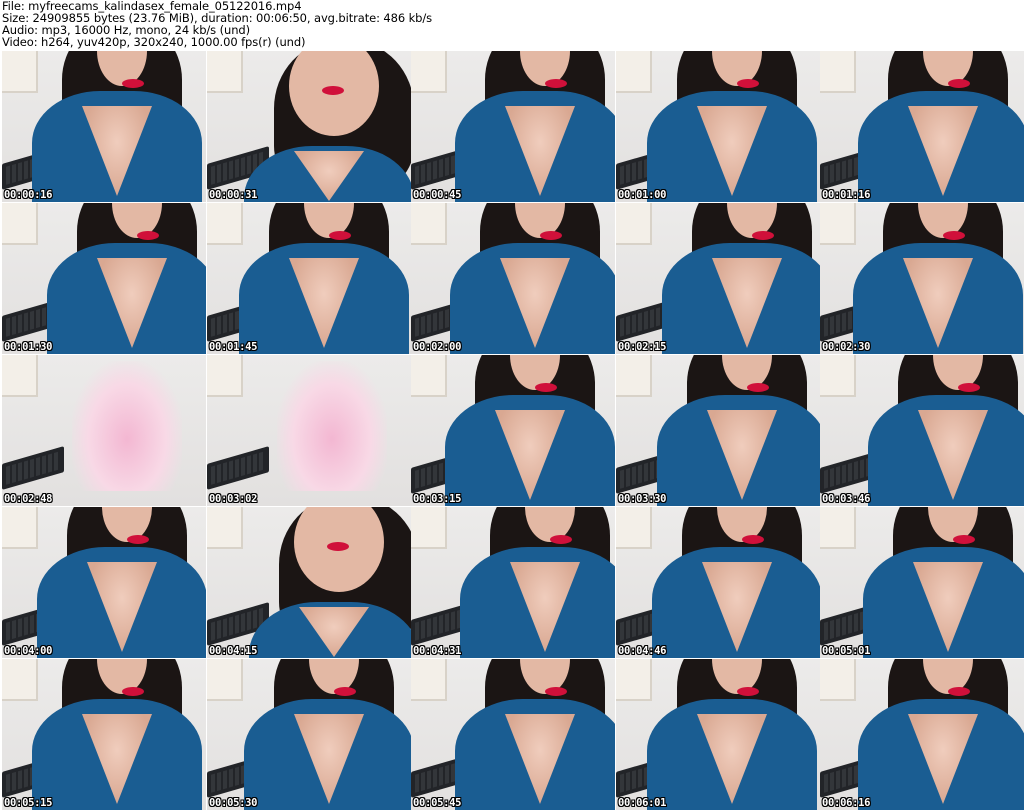  I want to click on thumbnail-timestamp: 00:02:15, so click(642, 347).